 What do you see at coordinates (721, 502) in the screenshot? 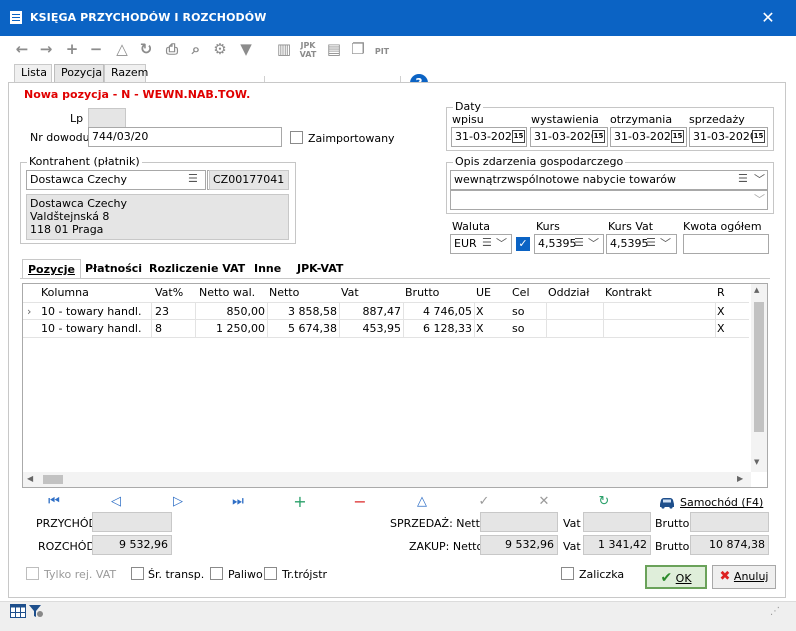
I see `samochod-button: Samochód (F4)` at bounding box center [721, 502].